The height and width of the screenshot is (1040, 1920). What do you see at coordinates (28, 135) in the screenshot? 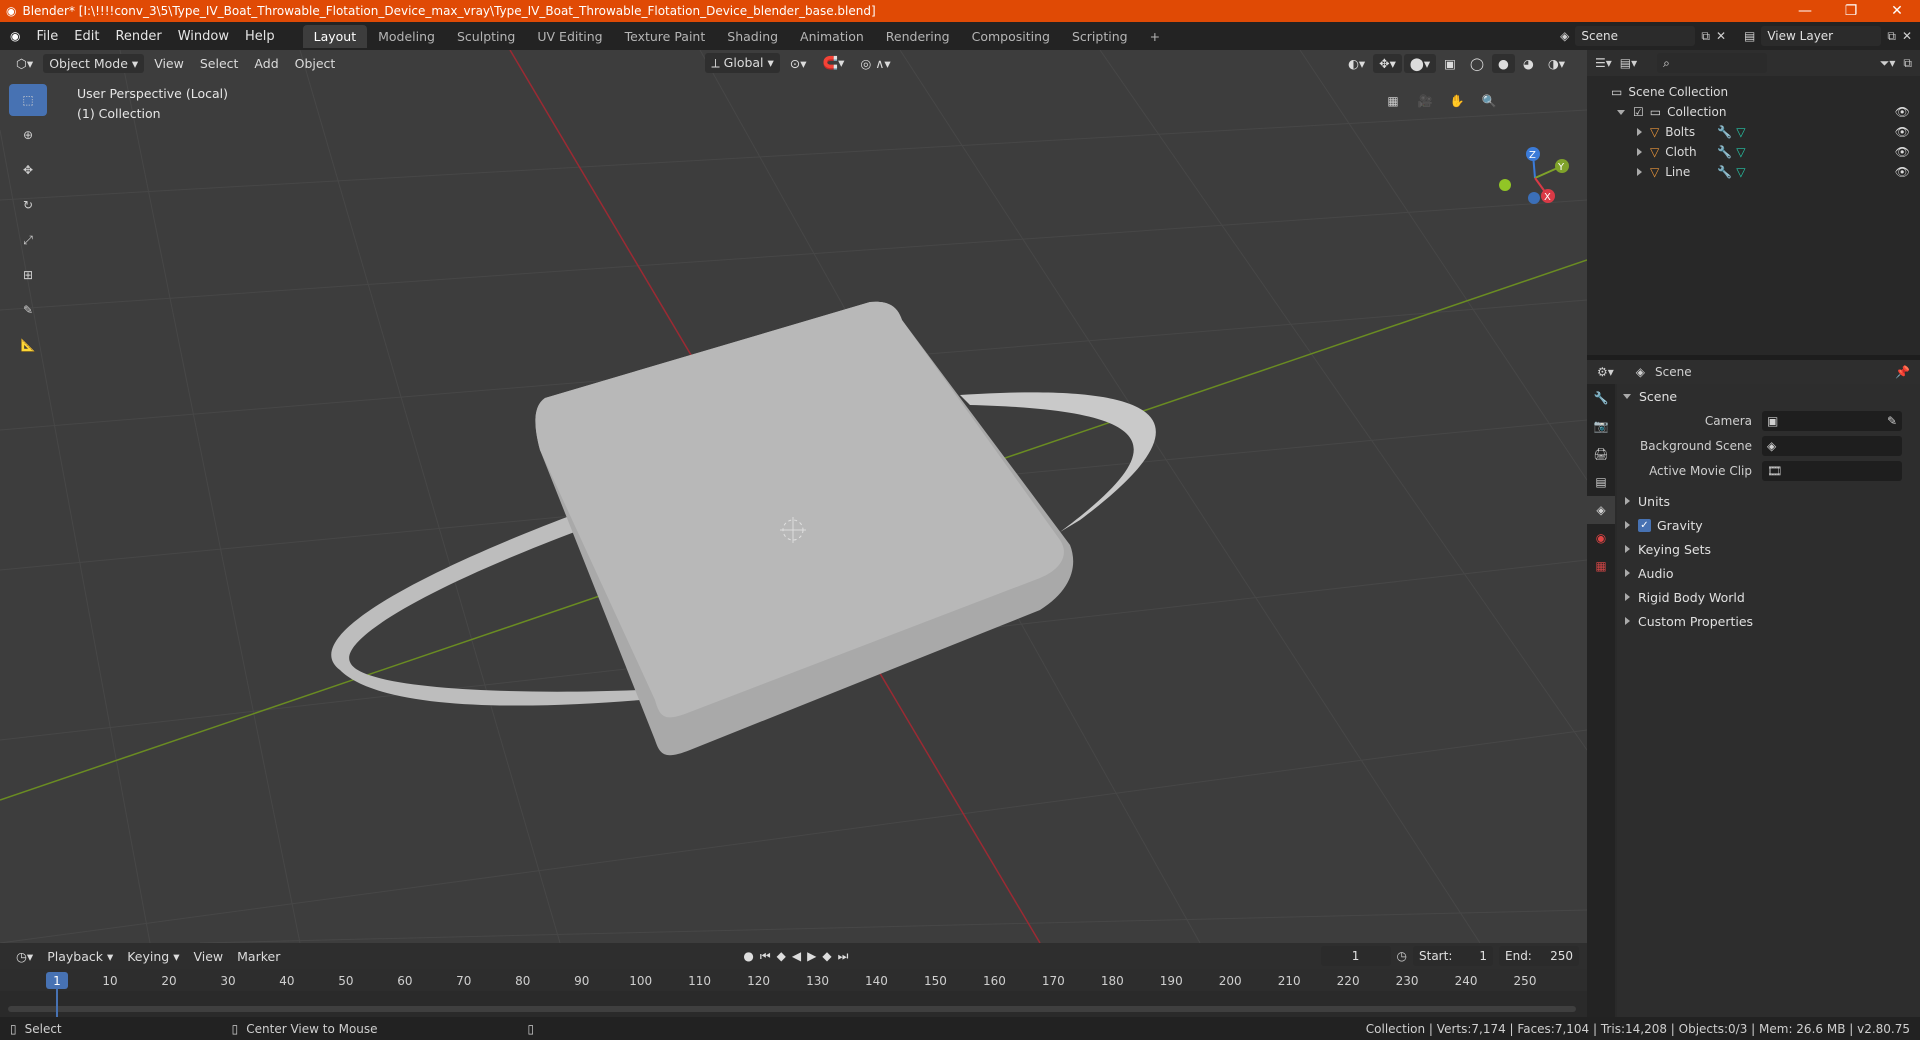
I see `cursor-tool: ⊕` at bounding box center [28, 135].